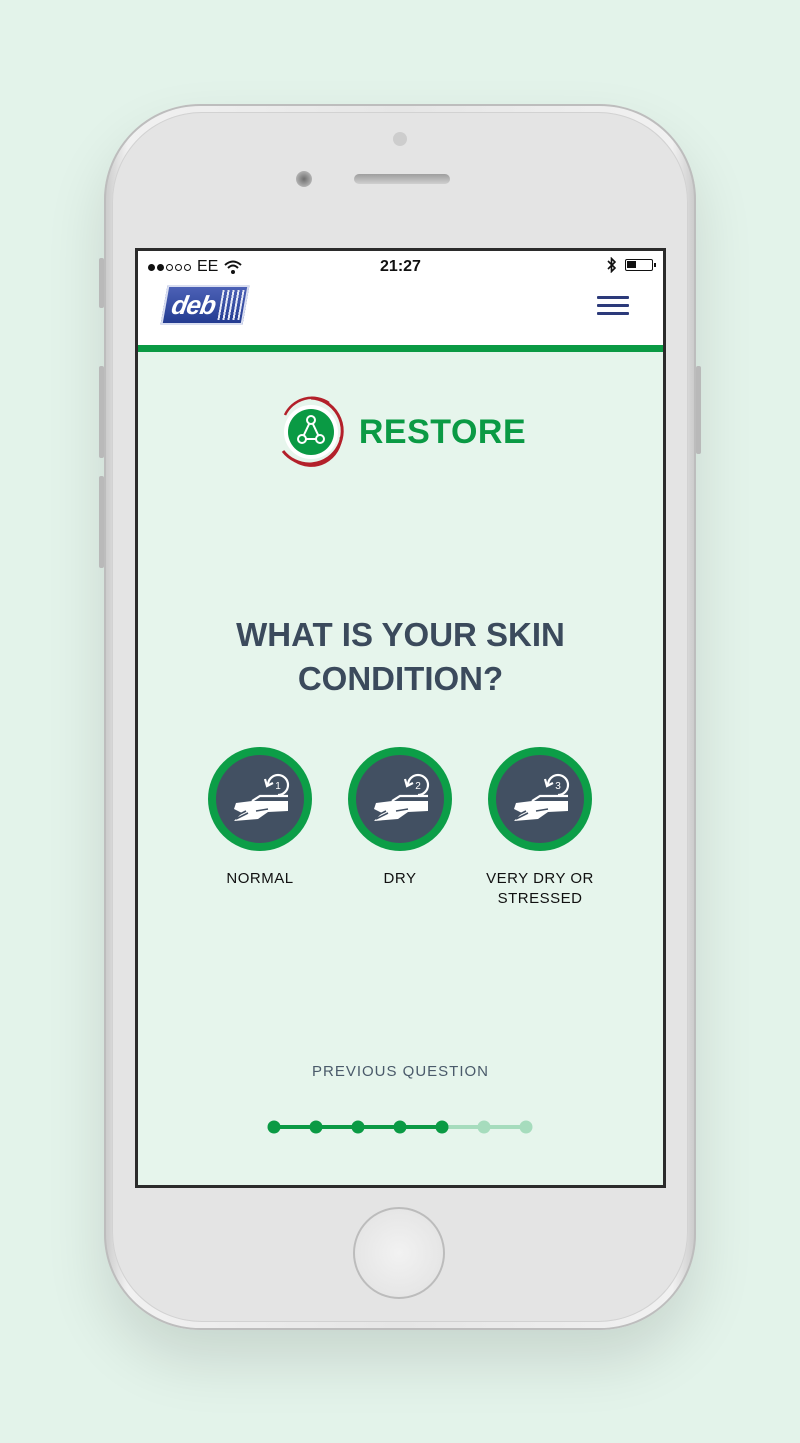  I want to click on option-normal: 1 NORMAL, so click(260, 818).